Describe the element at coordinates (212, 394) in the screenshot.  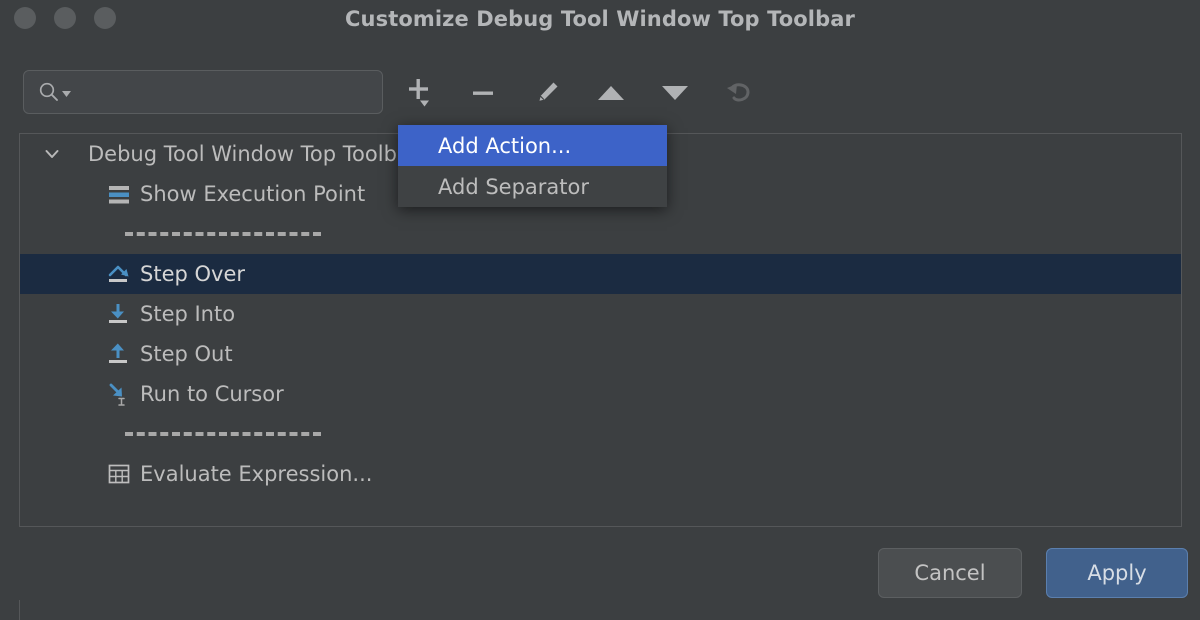
I see `list-item-label: Run to Cursor` at that location.